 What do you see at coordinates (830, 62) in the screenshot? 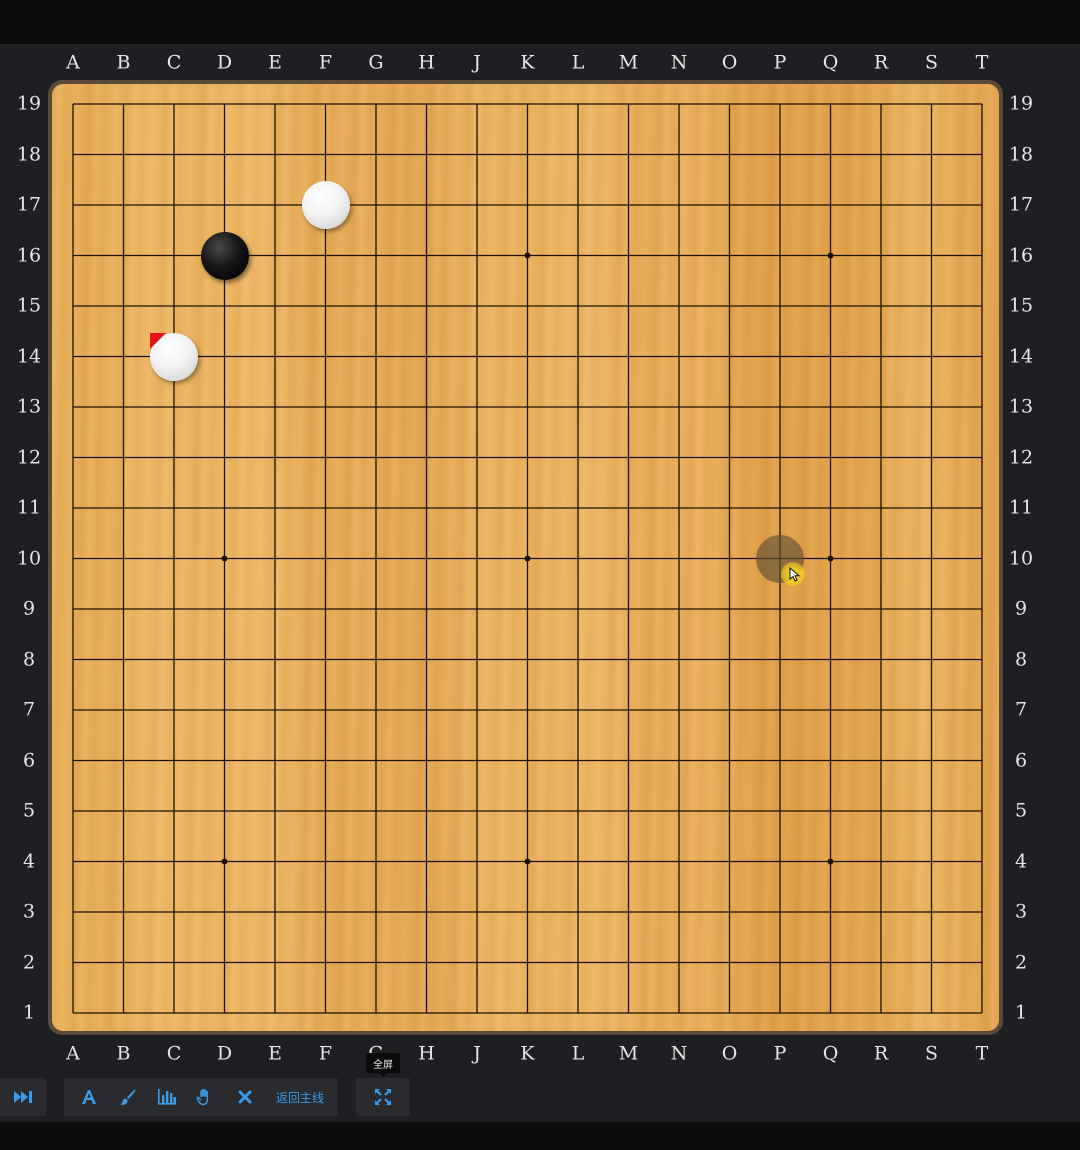
I see `column-label-top-Q: Q` at bounding box center [830, 62].